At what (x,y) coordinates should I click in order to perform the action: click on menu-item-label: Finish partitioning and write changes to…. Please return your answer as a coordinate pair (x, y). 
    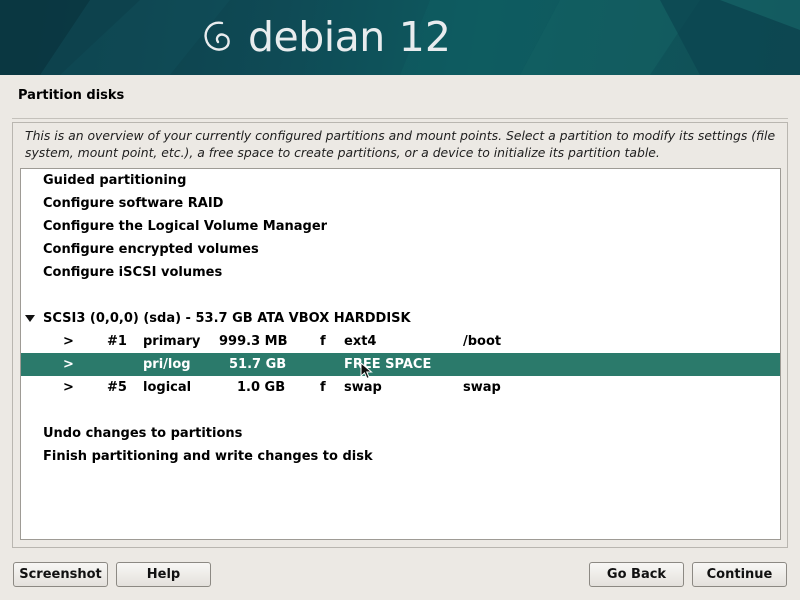
    Looking at the image, I should click on (208, 456).